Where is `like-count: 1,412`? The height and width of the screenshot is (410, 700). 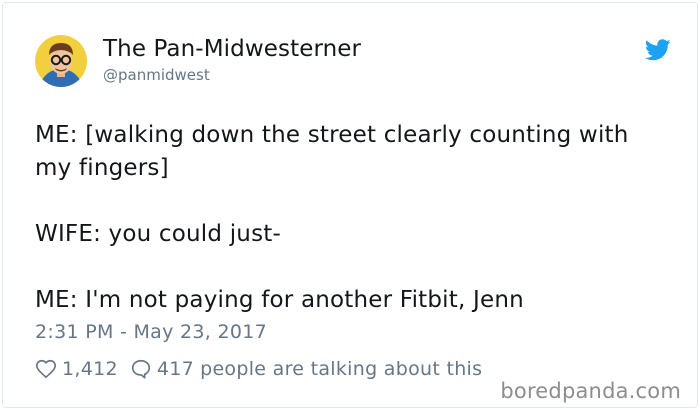 like-count: 1,412 is located at coordinates (90, 369).